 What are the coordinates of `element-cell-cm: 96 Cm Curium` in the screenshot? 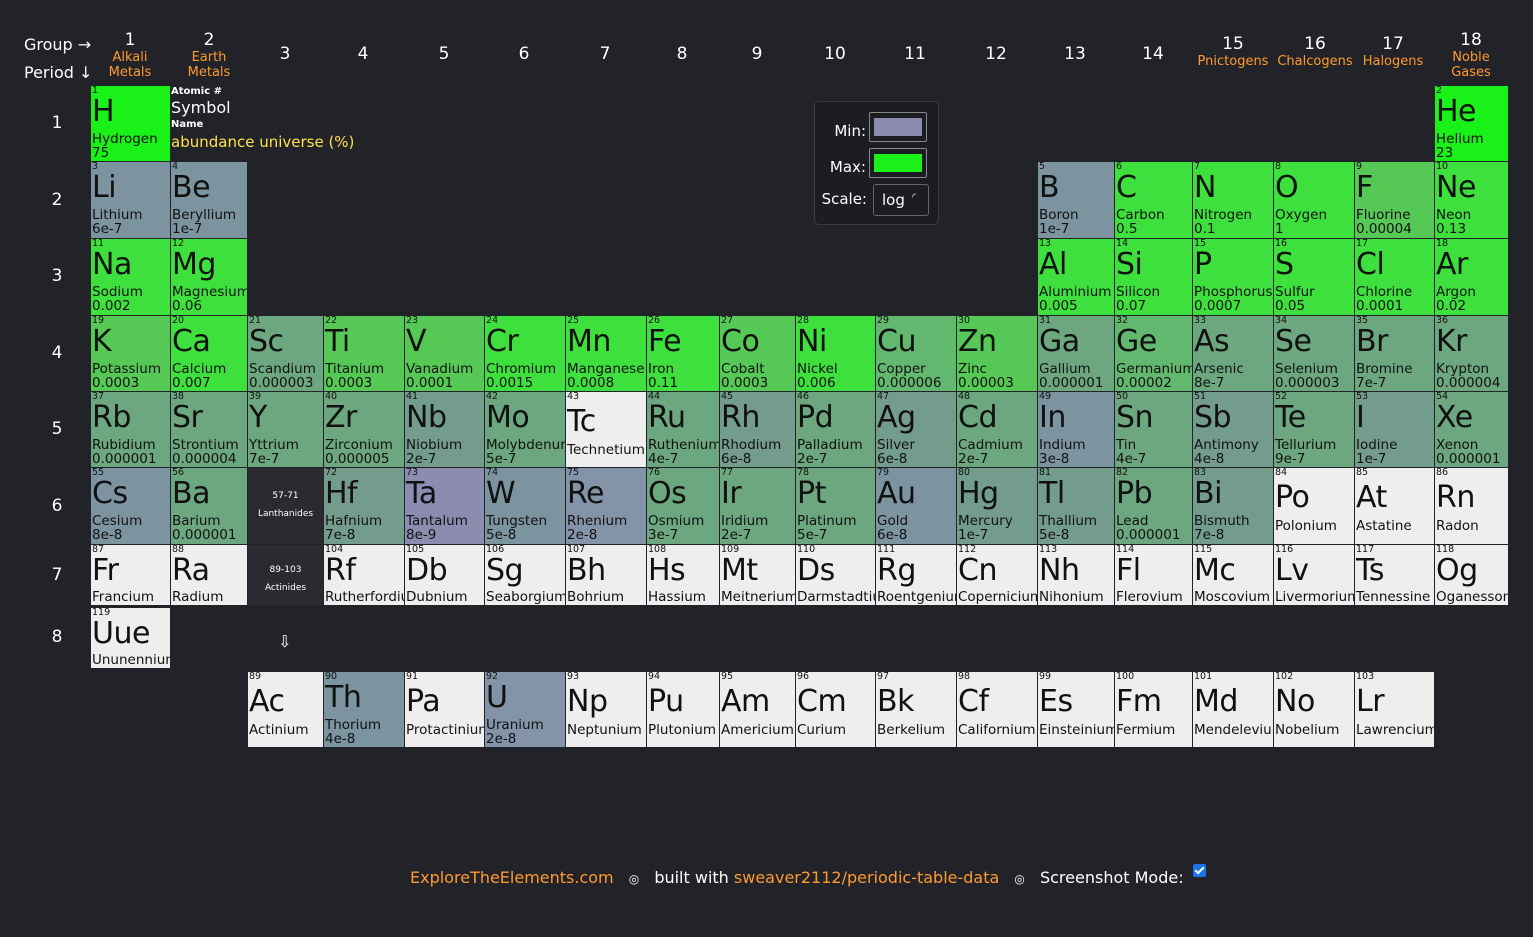 It's located at (835, 709).